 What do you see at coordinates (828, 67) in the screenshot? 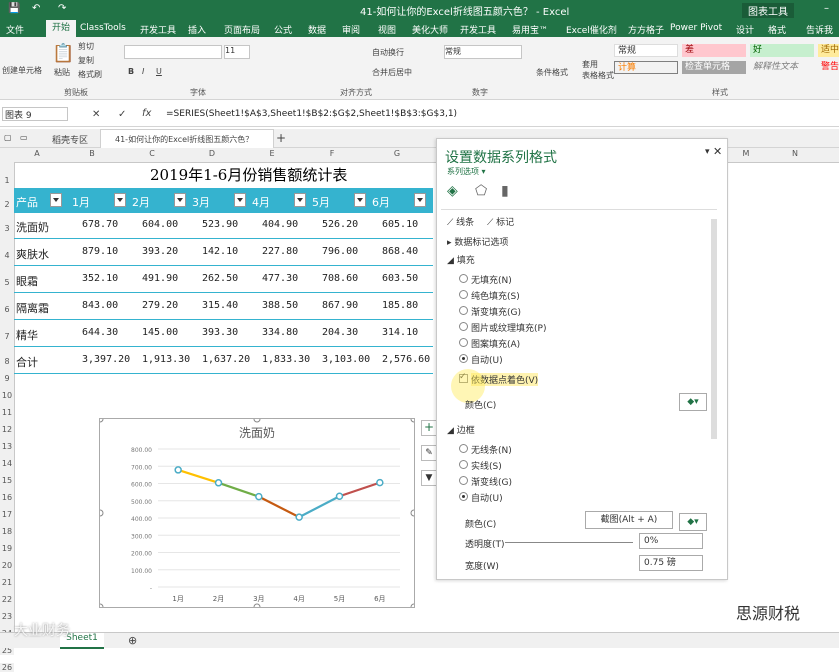
I see `style-warn: 警告` at bounding box center [828, 67].